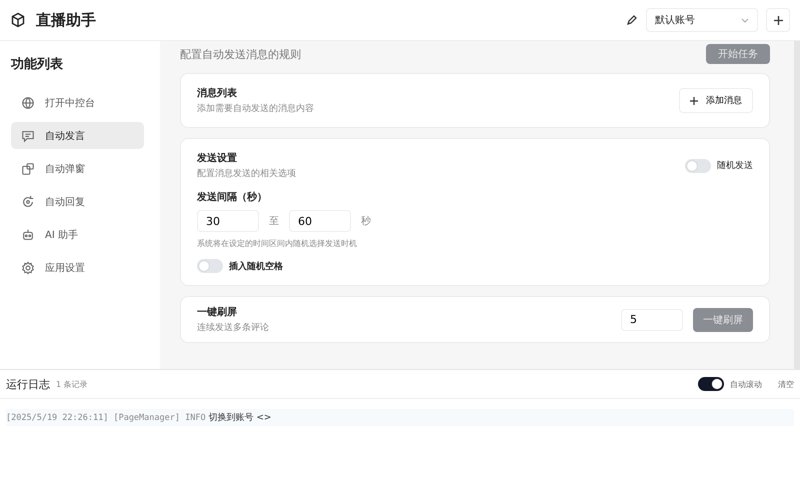  I want to click on sidebar-title: 功能列表, so click(37, 64).